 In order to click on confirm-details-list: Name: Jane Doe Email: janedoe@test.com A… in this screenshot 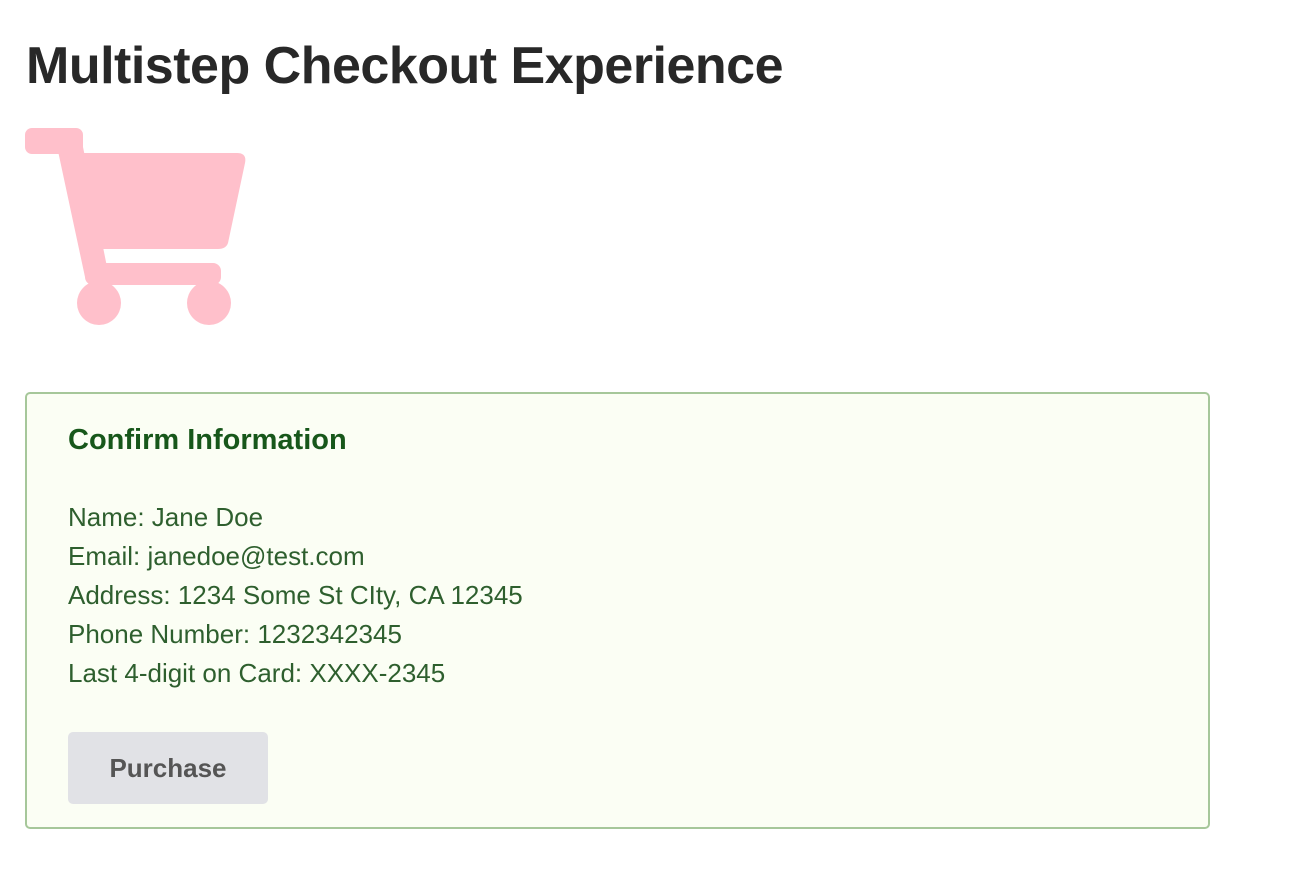, I will do `click(295, 595)`.